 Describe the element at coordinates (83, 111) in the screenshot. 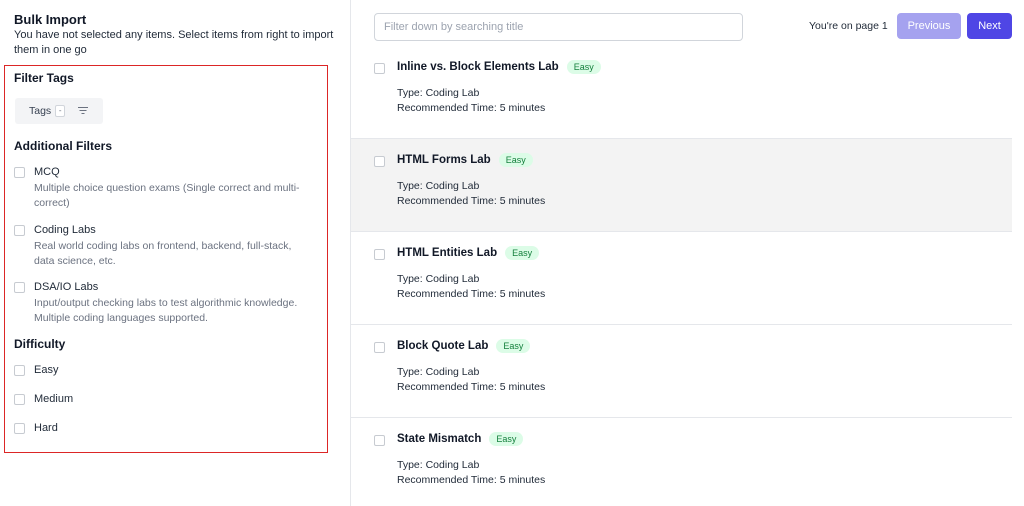

I see `filter-icon` at that location.